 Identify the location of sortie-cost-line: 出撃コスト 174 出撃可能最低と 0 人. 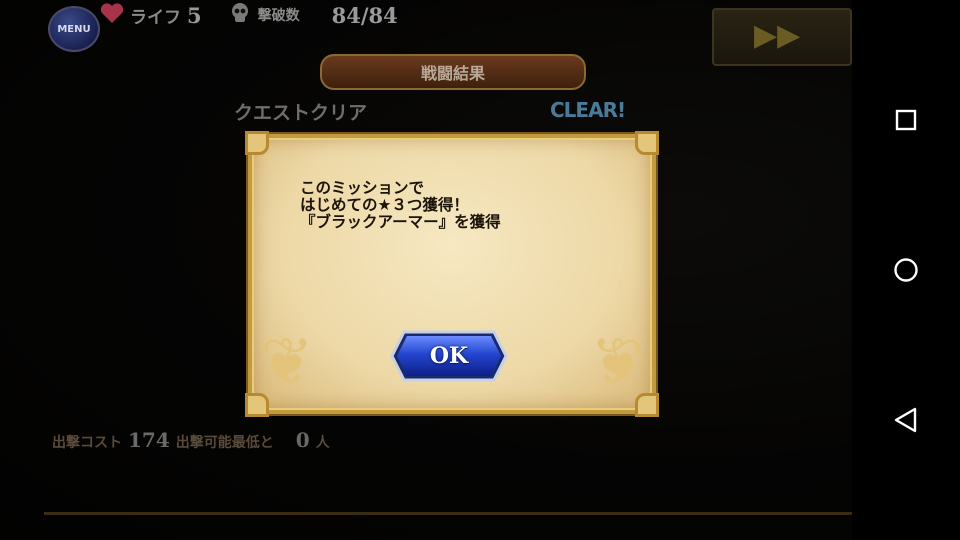
(191, 440).